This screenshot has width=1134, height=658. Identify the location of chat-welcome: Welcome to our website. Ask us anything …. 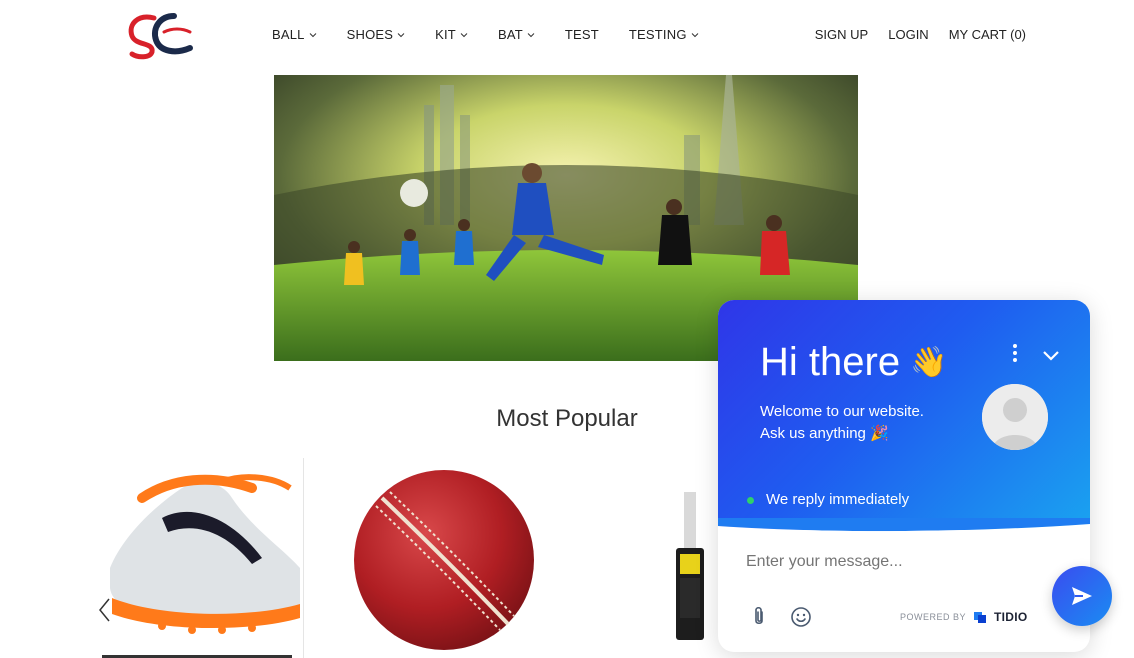
(842, 423).